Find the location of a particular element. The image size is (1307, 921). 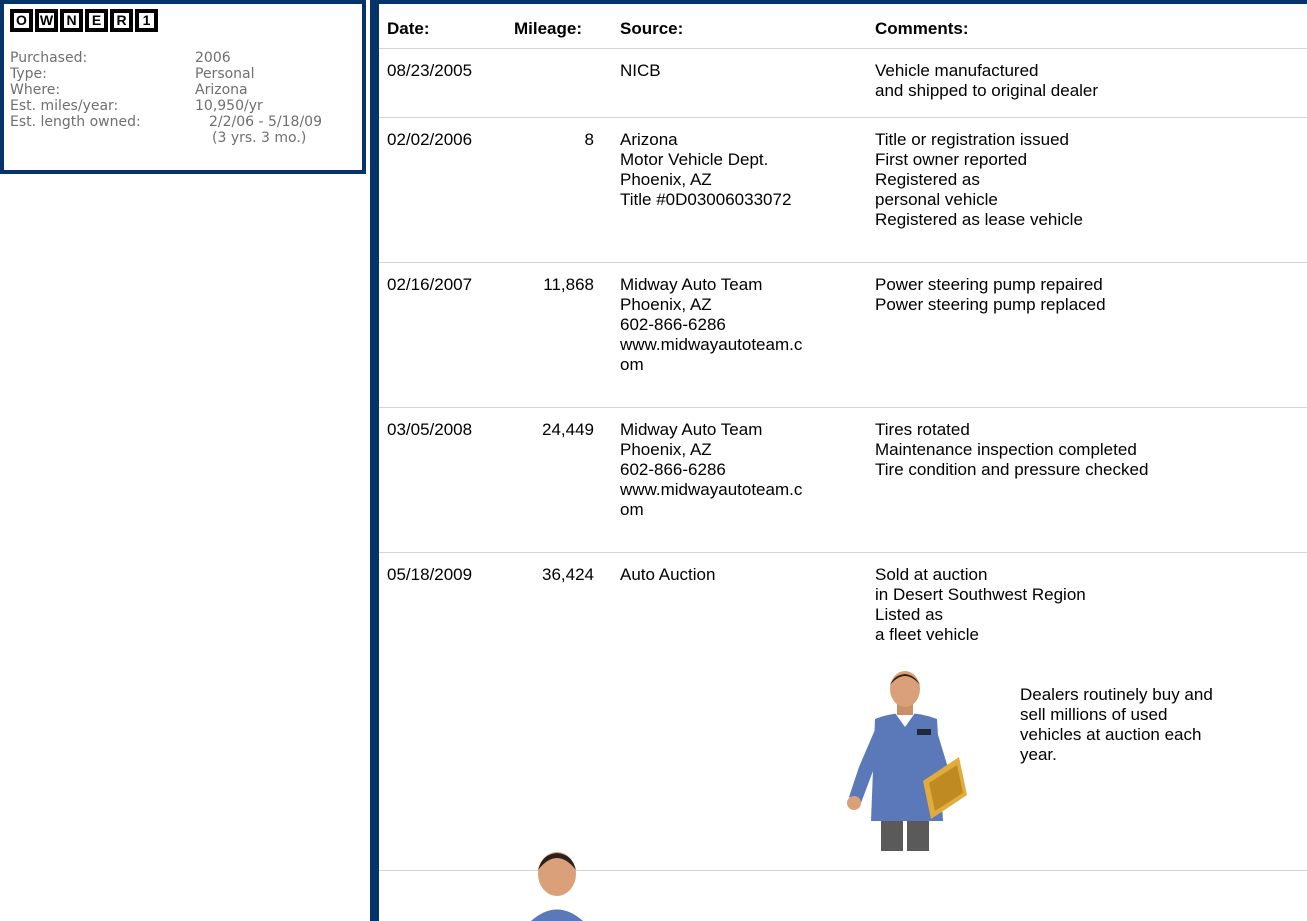

owner-field-length: Est. length owned: 2/2/06 - 5/18/09 is located at coordinates (185, 122).